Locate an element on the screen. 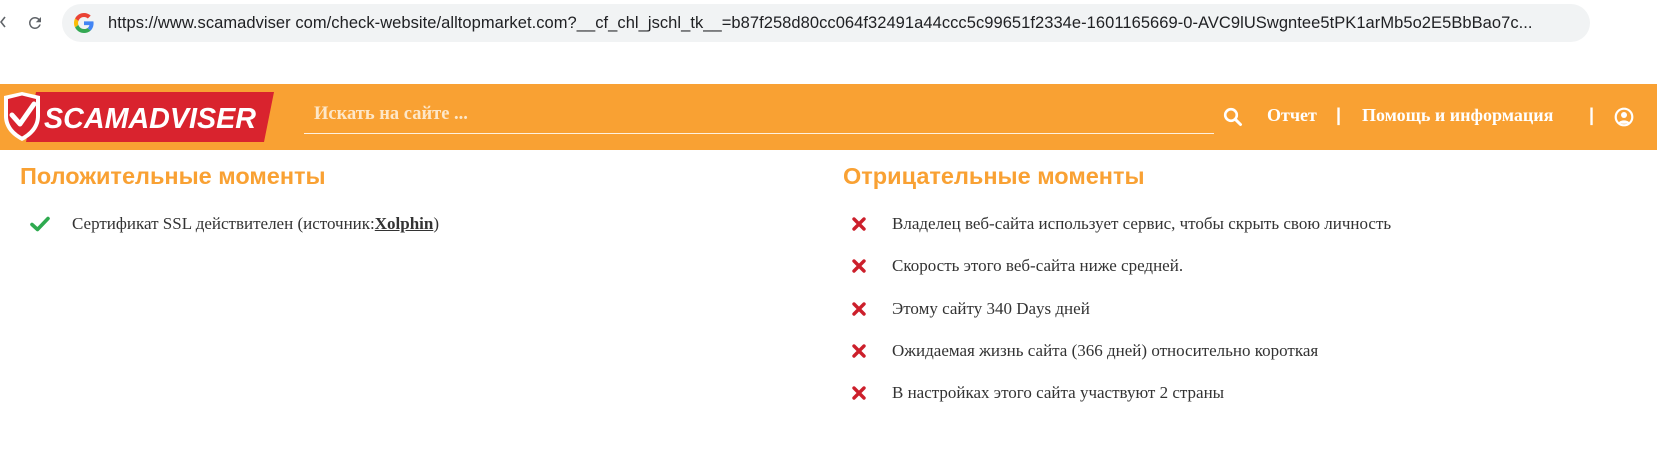 This screenshot has width=1657, height=453. reload-icon is located at coordinates (34, 22).